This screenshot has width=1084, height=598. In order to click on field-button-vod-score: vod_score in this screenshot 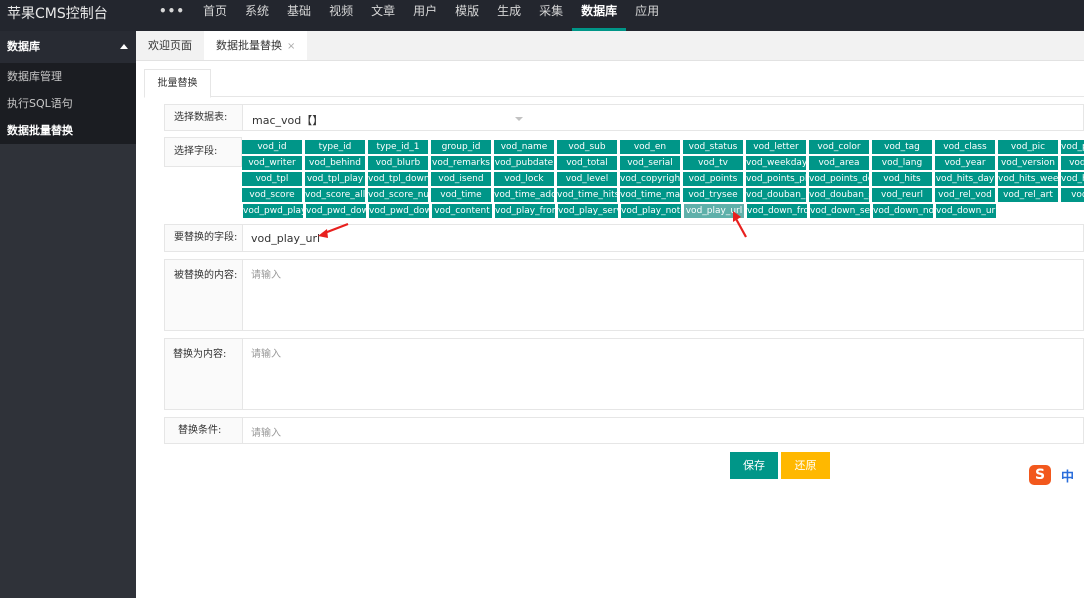, I will do `click(272, 195)`.